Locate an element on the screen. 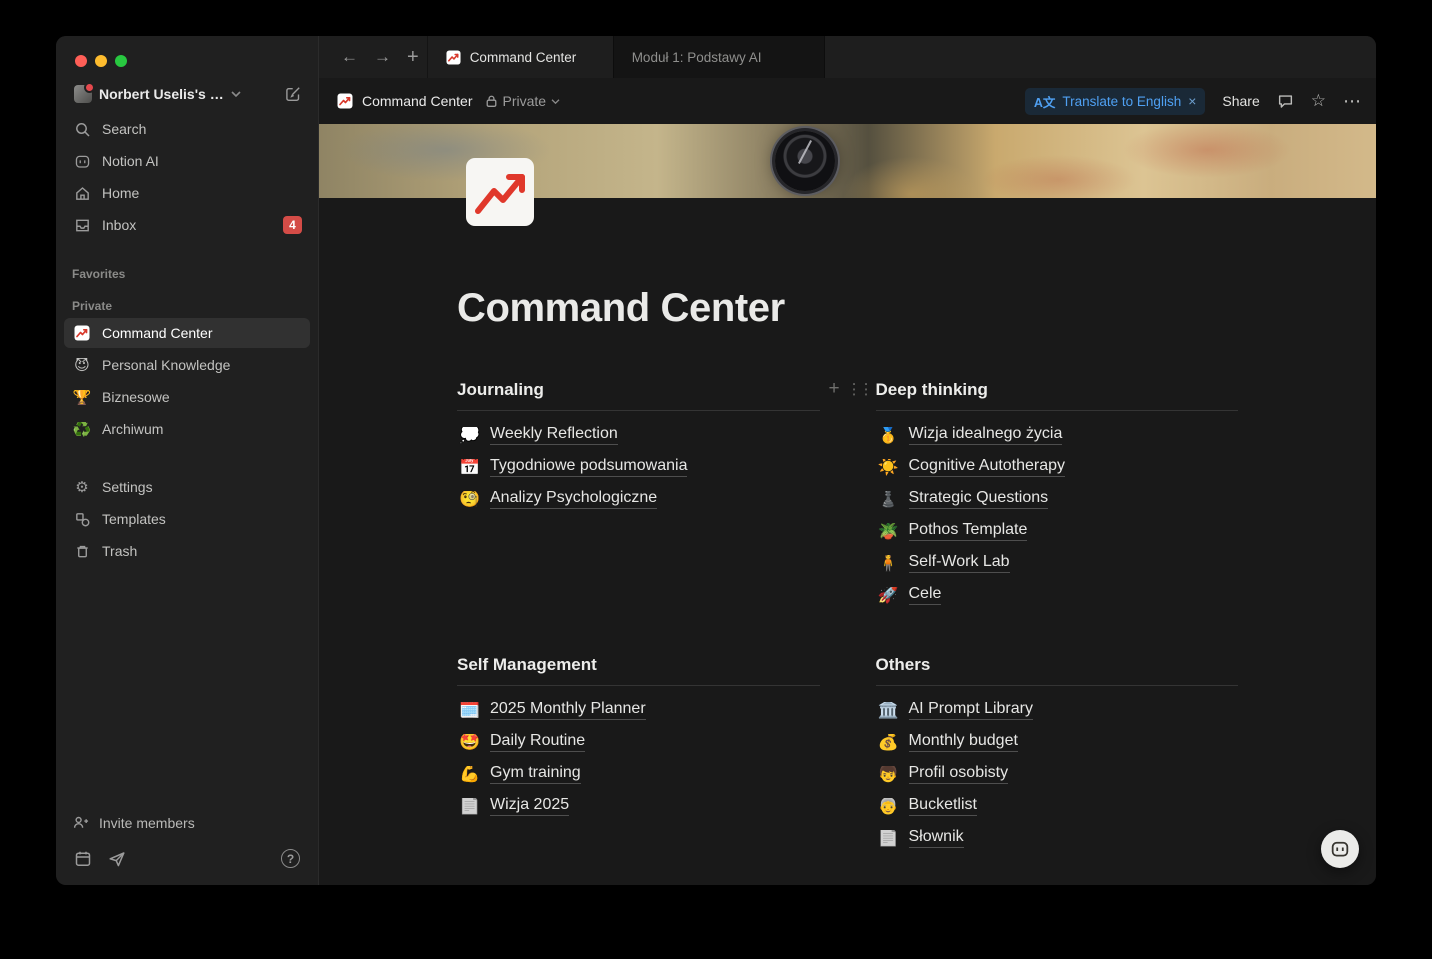  tab-modul-1-podstawy-ai: Moduł 1: Podstawy AI is located at coordinates (718, 57).